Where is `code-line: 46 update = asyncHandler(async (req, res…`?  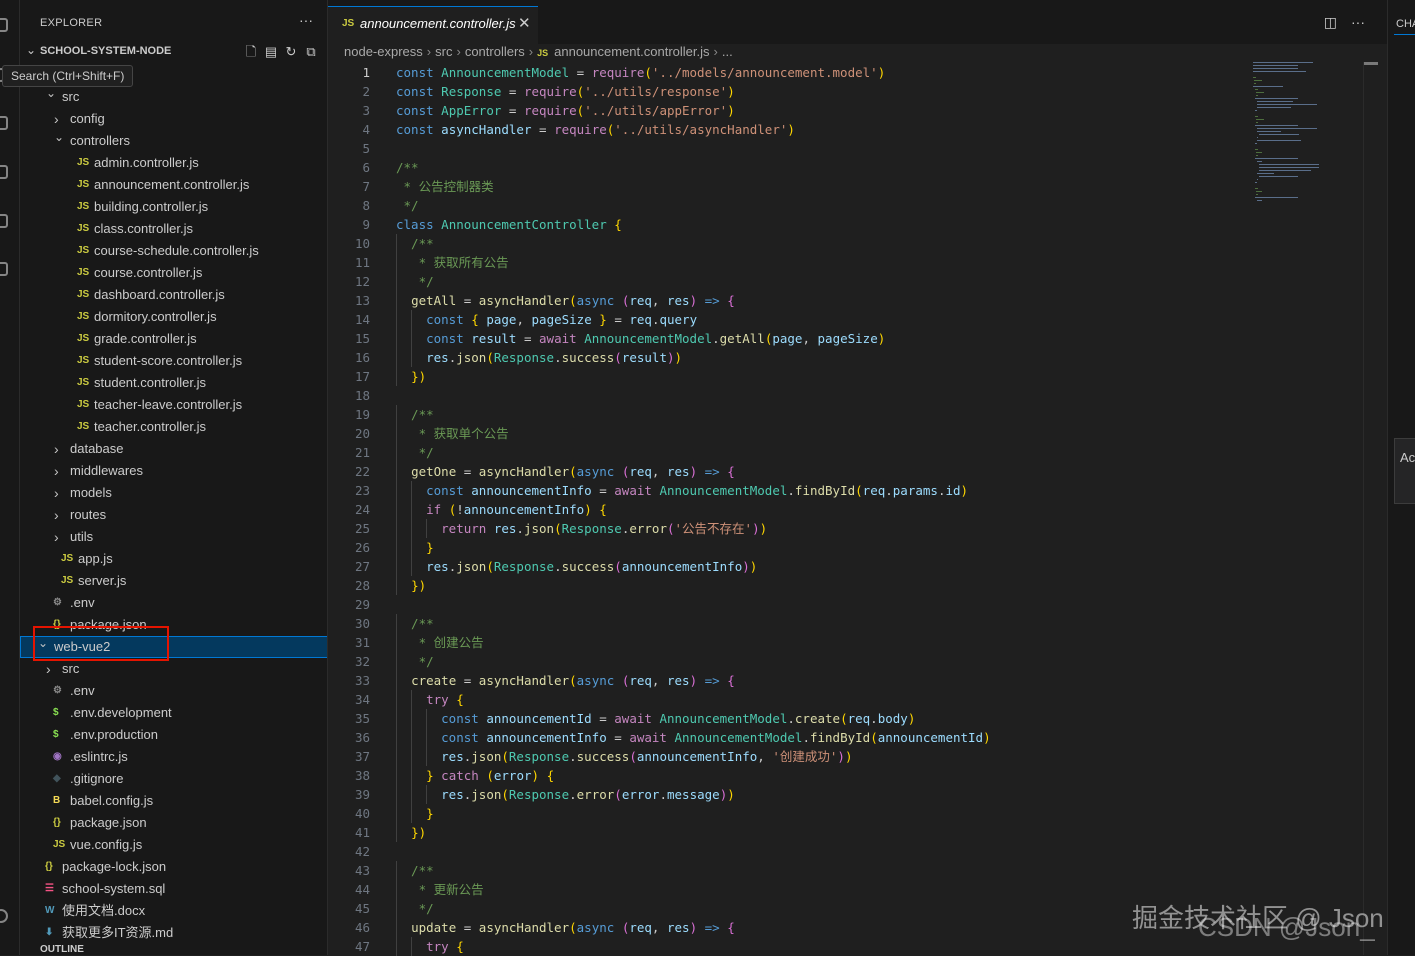 code-line: 46 update = asyncHandler(async (req, res… is located at coordinates (790, 927).